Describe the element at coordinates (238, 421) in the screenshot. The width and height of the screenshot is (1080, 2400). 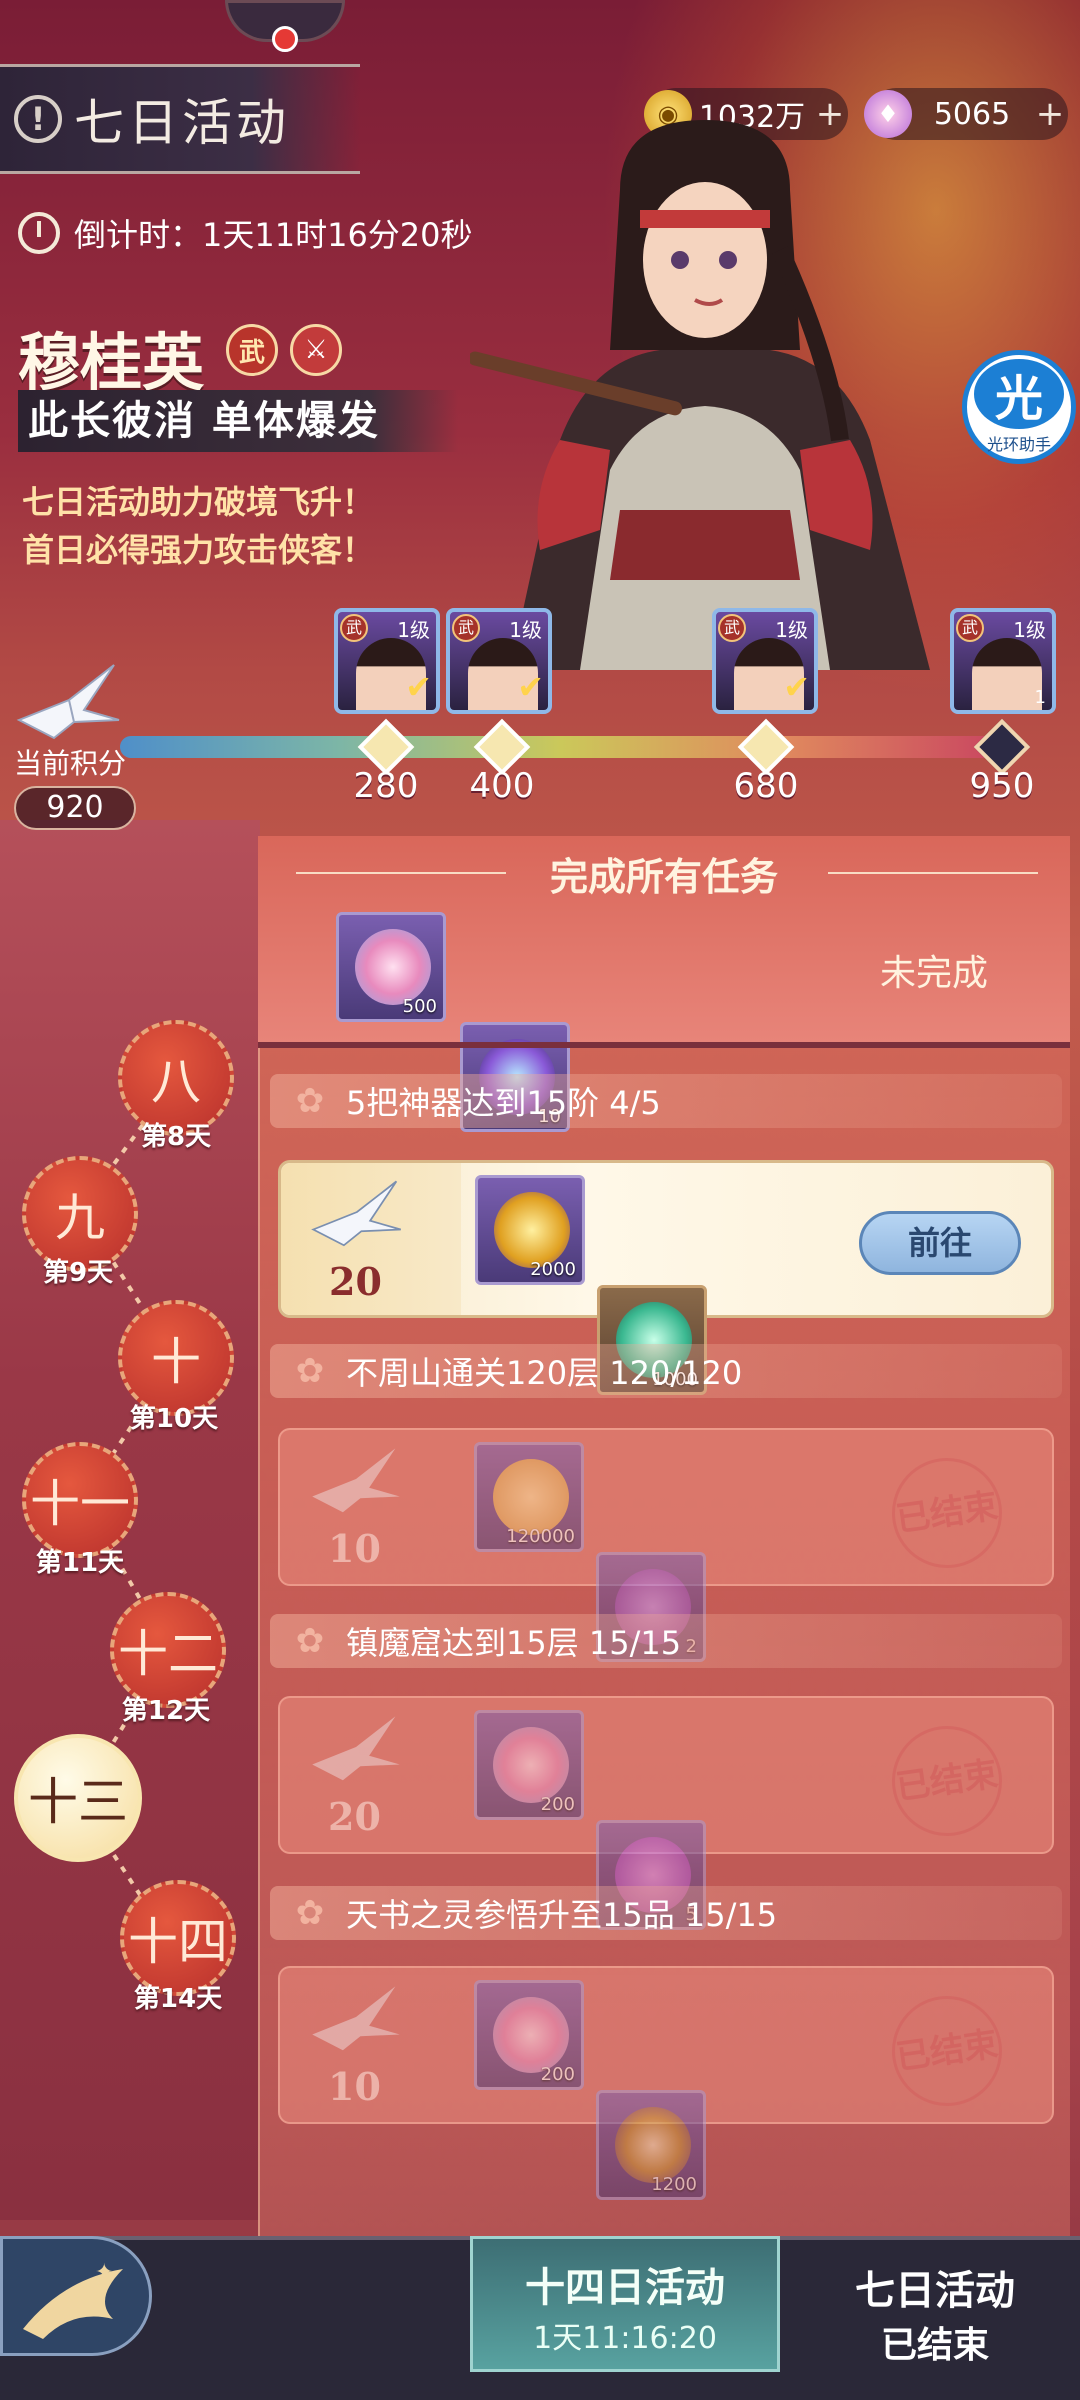
I see `hero-tagline: 此长彼消 单体爆发` at that location.